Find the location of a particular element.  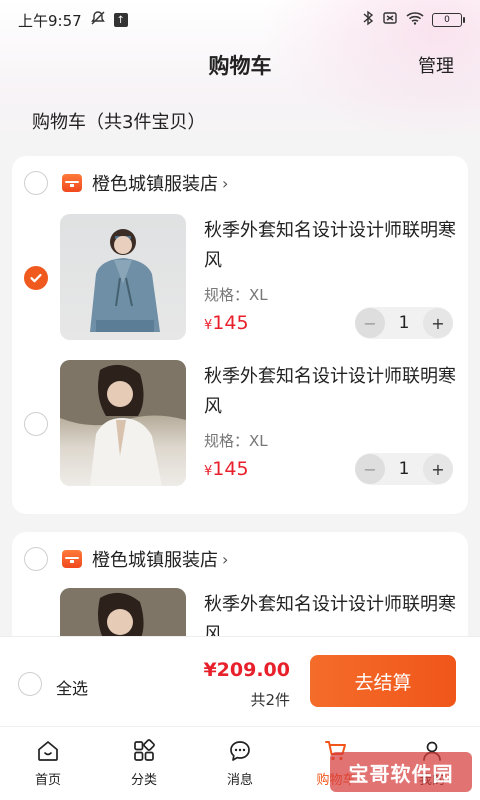

cart-summary: 购物车（共3件宝贝） is located at coordinates (119, 122).